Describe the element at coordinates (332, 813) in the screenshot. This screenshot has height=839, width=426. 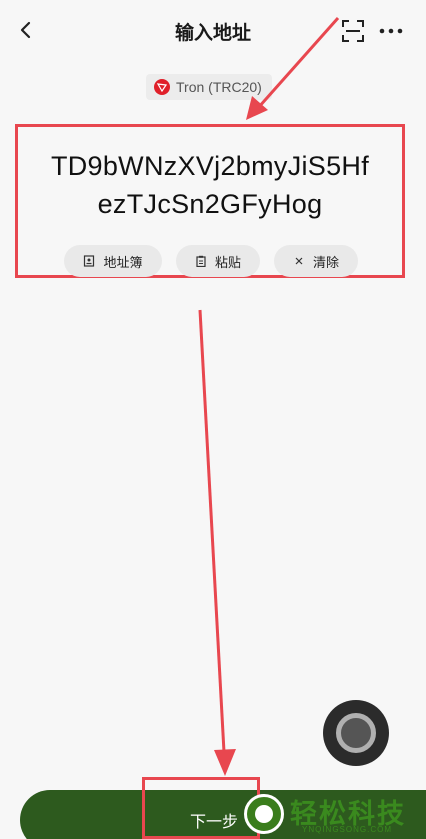
I see `watermark: 轻松科技 YNQINGSONG.COM` at that location.